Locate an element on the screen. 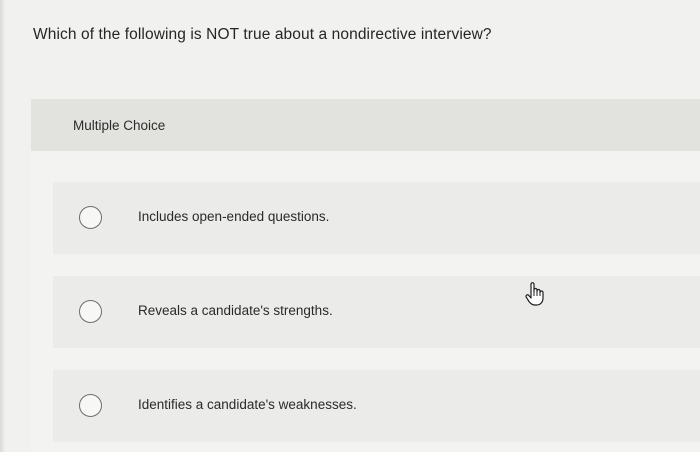 This screenshot has width=700, height=452. answer-option-3: Identifies a candidate's weaknesses. is located at coordinates (376, 406).